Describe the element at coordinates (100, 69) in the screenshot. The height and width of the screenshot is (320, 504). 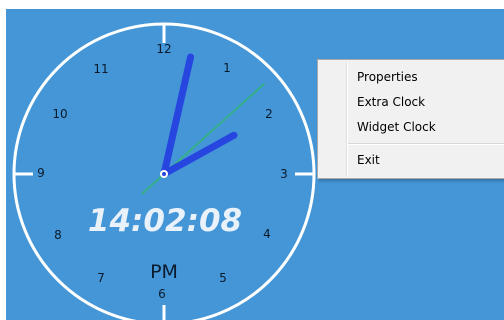
I see `clock-number-11: 11` at that location.